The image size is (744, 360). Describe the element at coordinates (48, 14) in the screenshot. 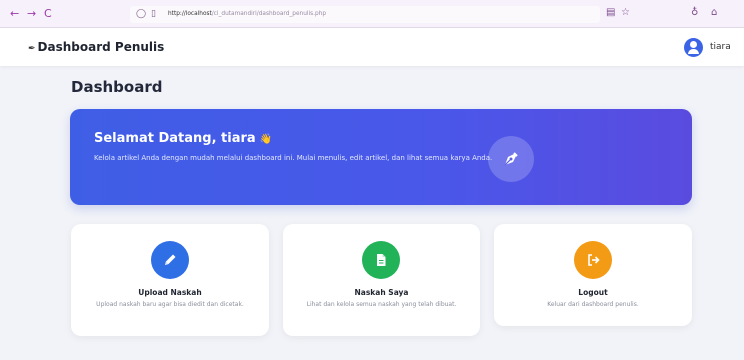

I see `reload-icon: C` at that location.